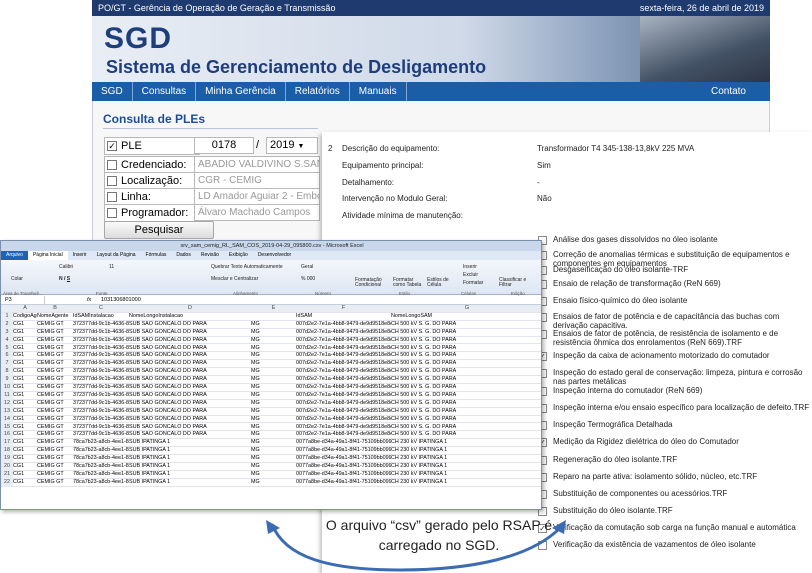 The width and height of the screenshot is (812, 573). What do you see at coordinates (343, 317) in the screenshot?
I see `cell: IdSAM` at bounding box center [343, 317].